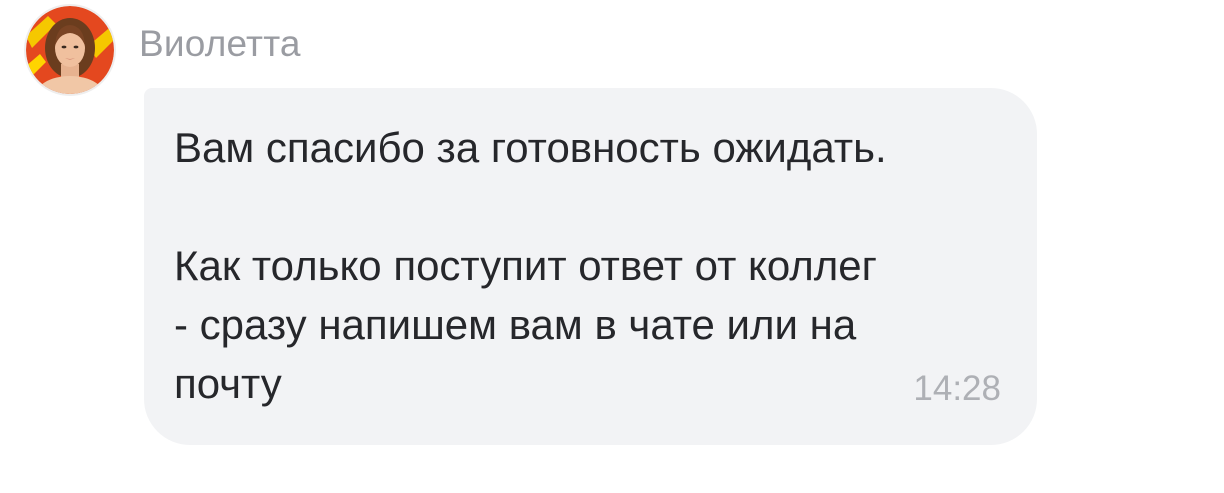  I want to click on message-timestamp: 14:28, so click(957, 388).